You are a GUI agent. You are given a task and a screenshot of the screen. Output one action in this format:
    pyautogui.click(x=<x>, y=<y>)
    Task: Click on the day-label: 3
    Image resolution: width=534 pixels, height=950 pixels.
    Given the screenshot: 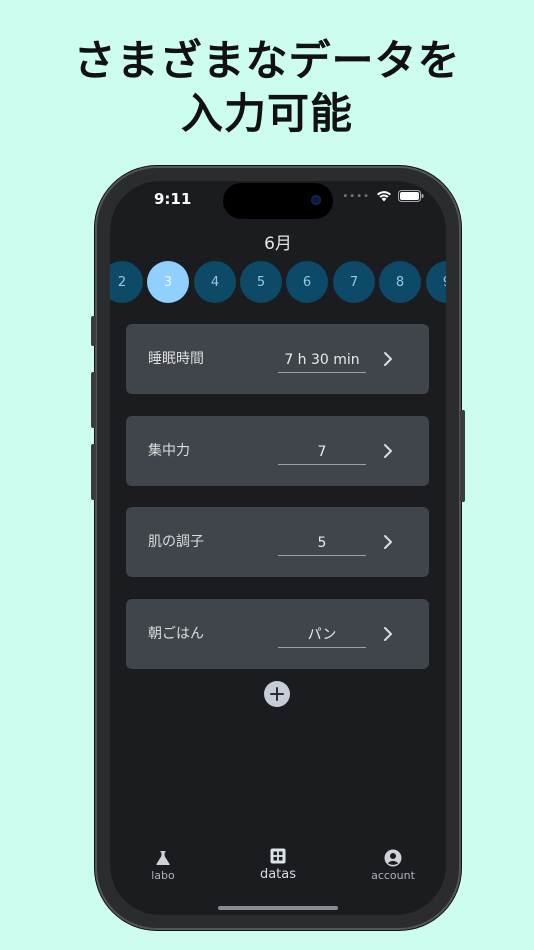 What is the action you would take?
    pyautogui.click(x=168, y=282)
    